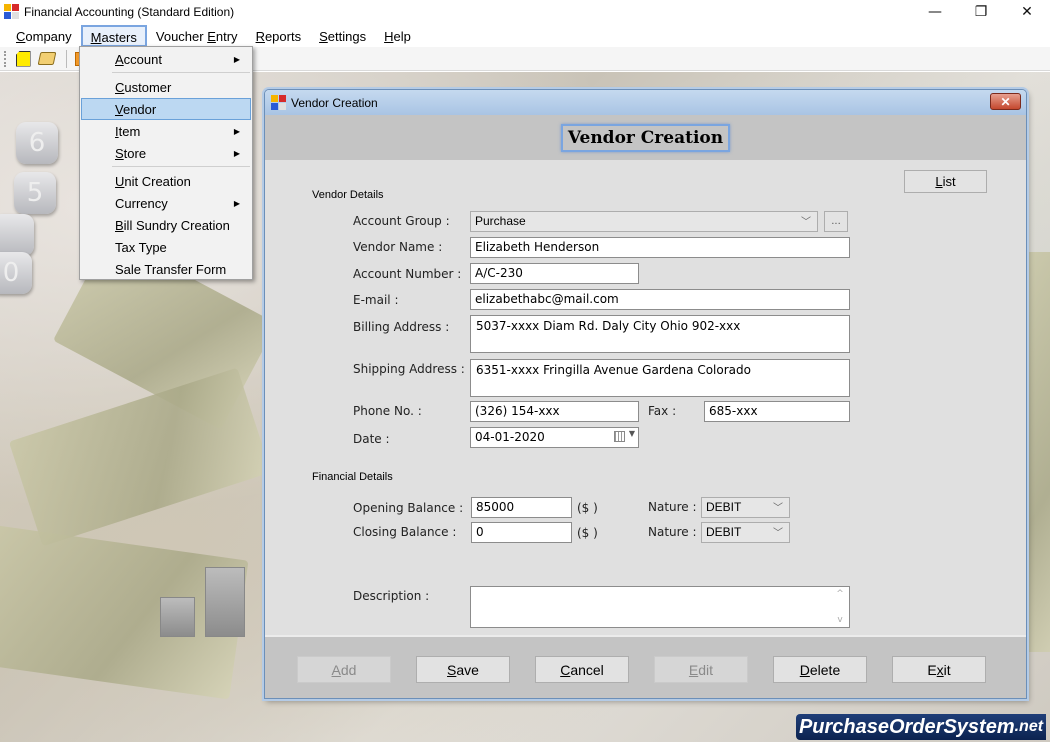 The height and width of the screenshot is (742, 1050). Describe the element at coordinates (197, 36) in the screenshot. I see `menu-voucher-entry: Voucher Entry` at that location.